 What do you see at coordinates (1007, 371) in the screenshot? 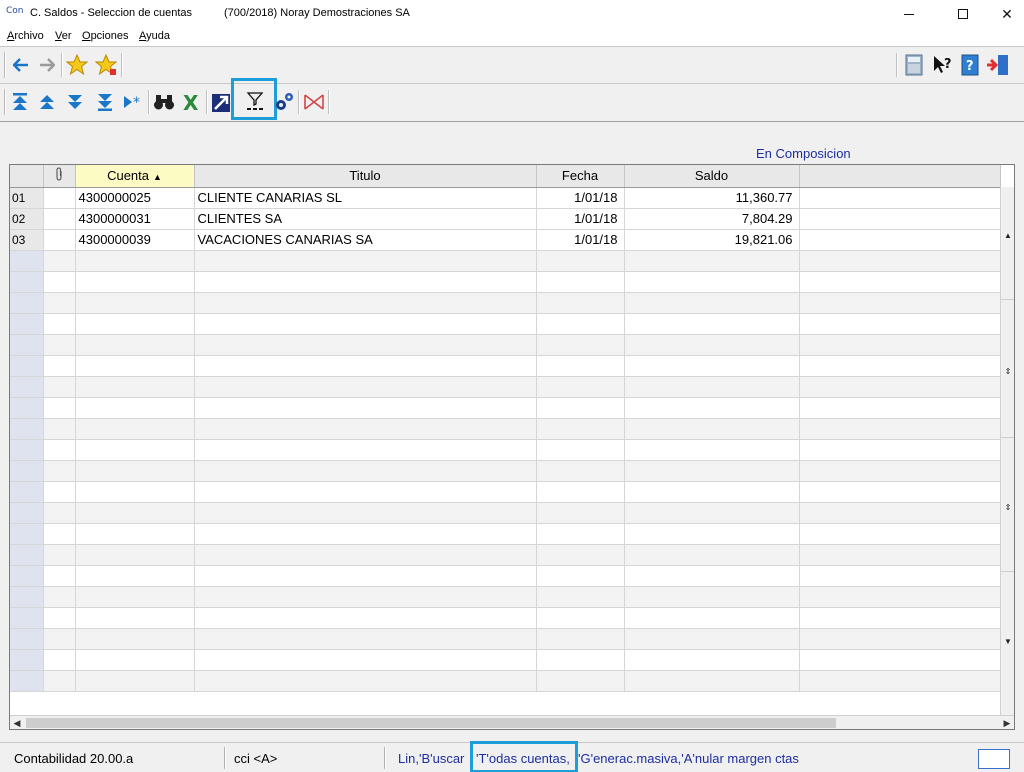
I see `scroll-page-up-icon: ⇕` at bounding box center [1007, 371].